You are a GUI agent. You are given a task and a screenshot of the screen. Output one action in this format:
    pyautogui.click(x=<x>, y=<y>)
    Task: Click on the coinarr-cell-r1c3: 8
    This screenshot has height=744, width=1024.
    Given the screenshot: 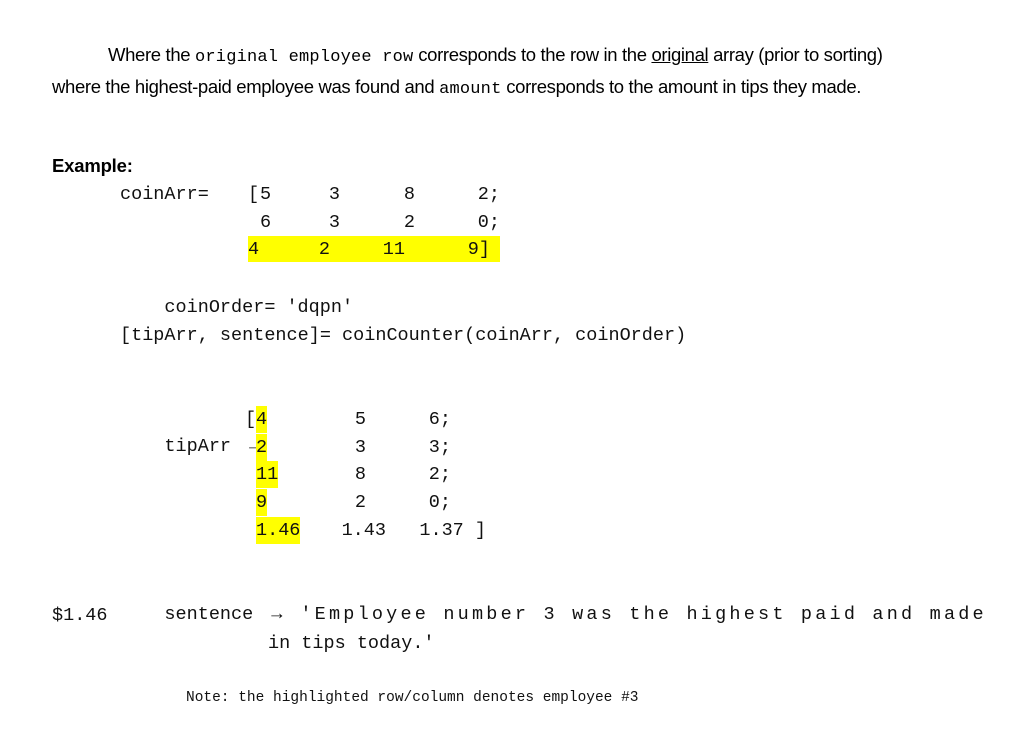 What is the action you would take?
    pyautogui.click(x=409, y=194)
    